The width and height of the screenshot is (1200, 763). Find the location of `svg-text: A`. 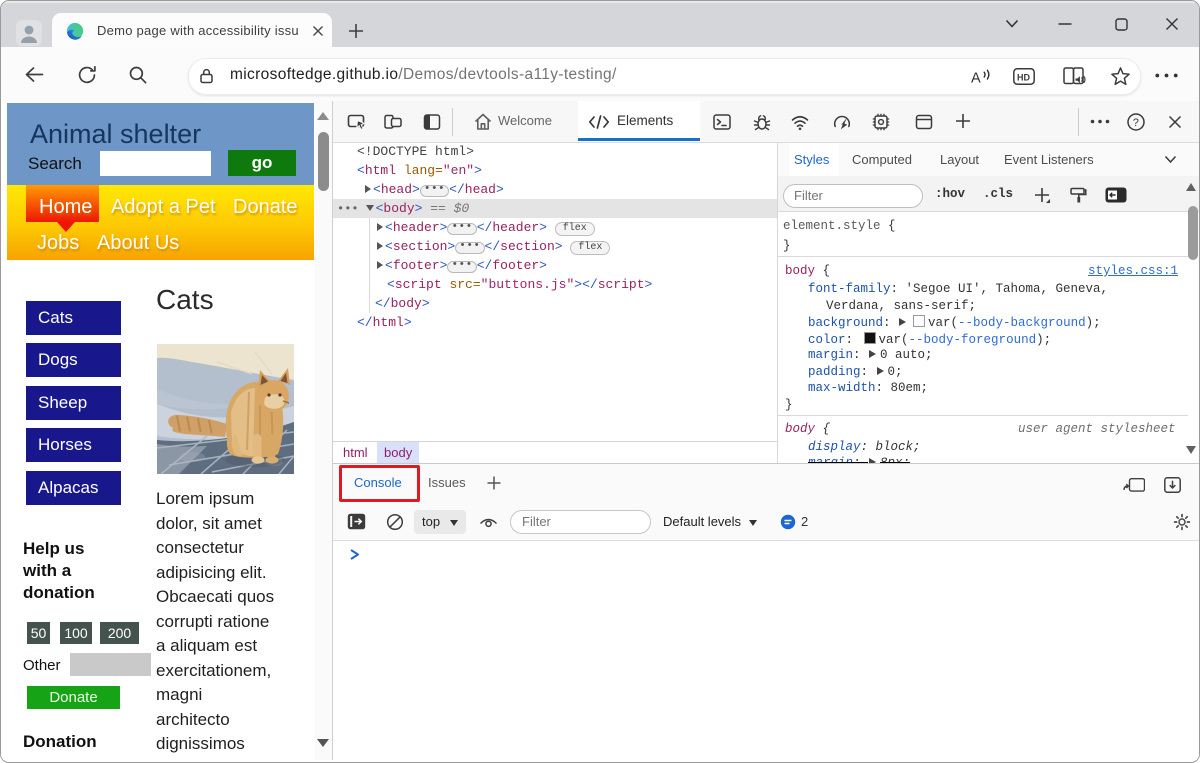

svg-text: A is located at coordinates (976, 79).